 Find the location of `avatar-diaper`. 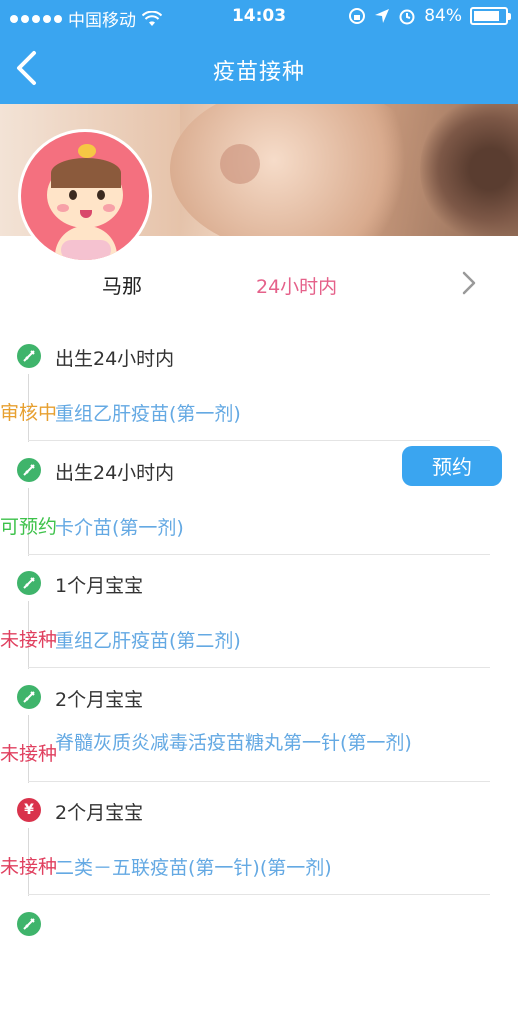

avatar-diaper is located at coordinates (86, 250).